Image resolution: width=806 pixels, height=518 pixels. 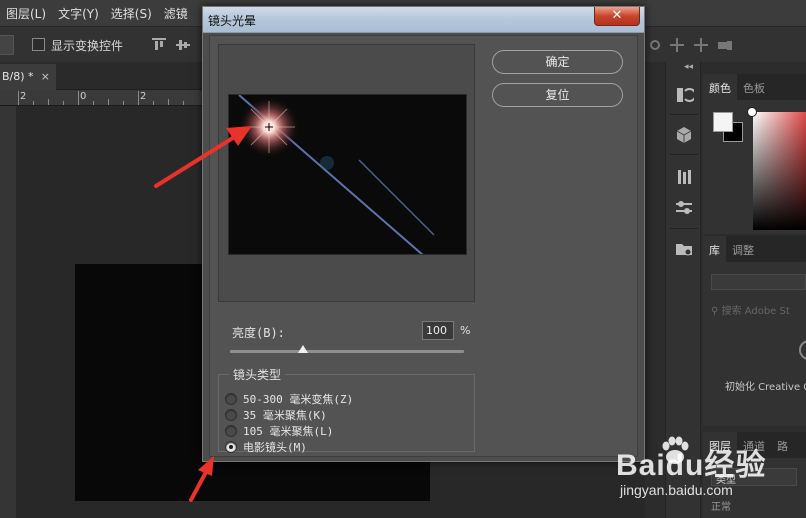 I want to click on color-panel: 颜色 色板, so click(x=754, y=154).